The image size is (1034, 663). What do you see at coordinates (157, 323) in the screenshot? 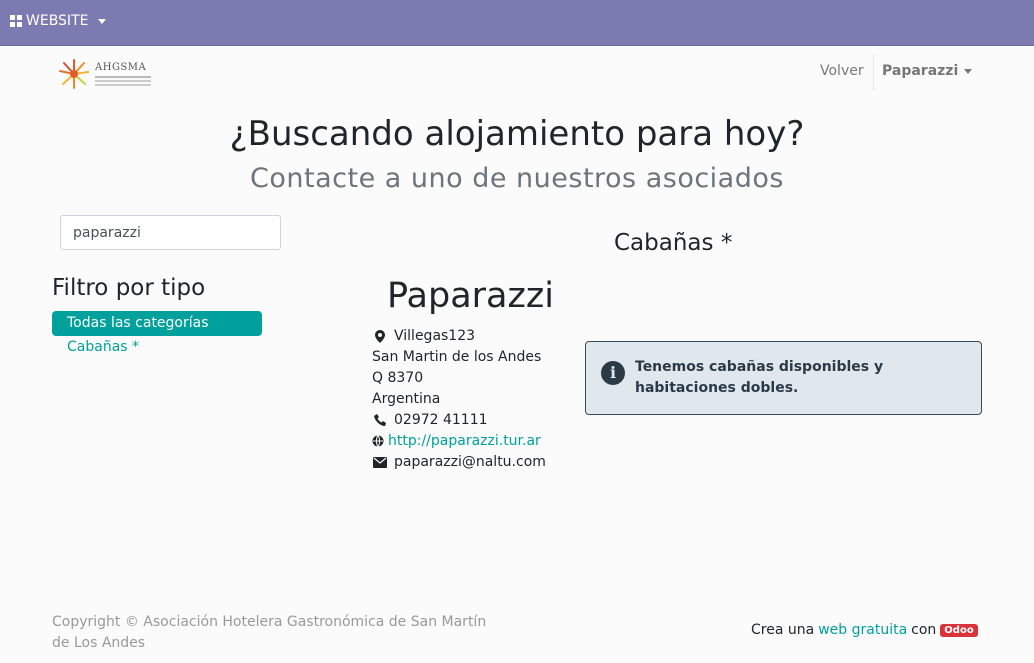
I see `filter-item-all: Todas las categorías` at bounding box center [157, 323].